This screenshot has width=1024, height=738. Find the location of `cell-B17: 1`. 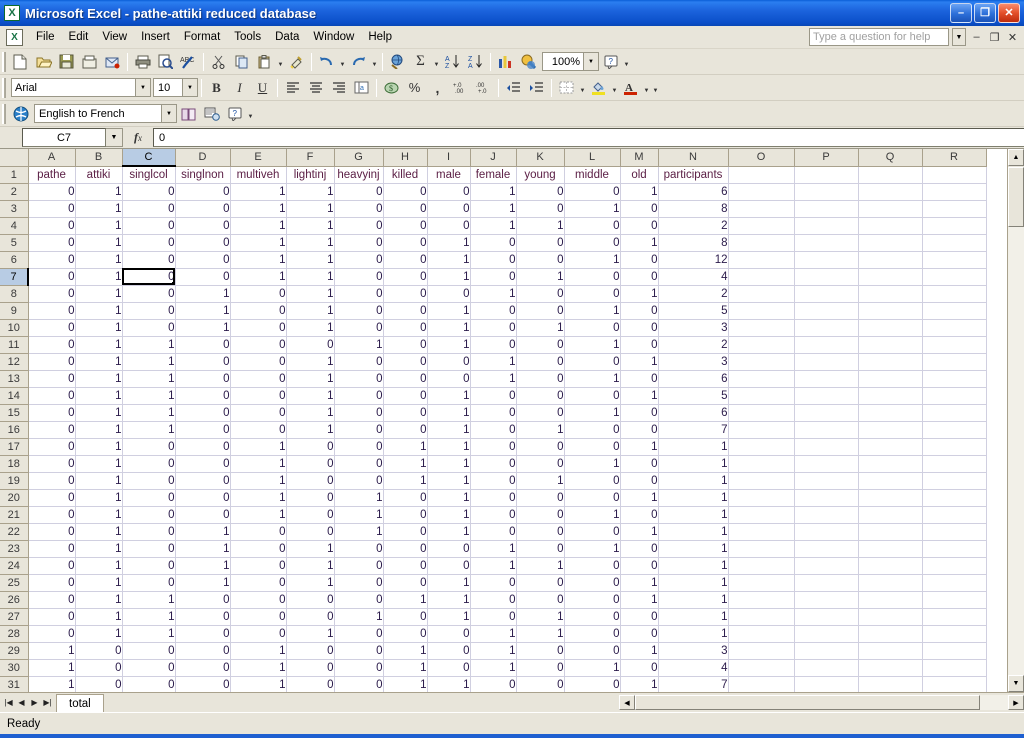

cell-B17: 1 is located at coordinates (99, 447).